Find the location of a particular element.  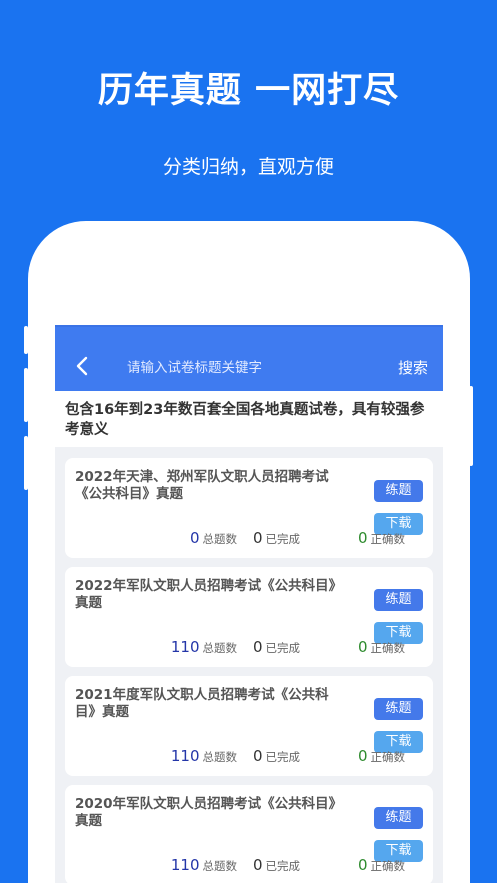

paper-title: 2022年军队文职人员招聘考试《公共科目》真题 is located at coordinates (209, 594).